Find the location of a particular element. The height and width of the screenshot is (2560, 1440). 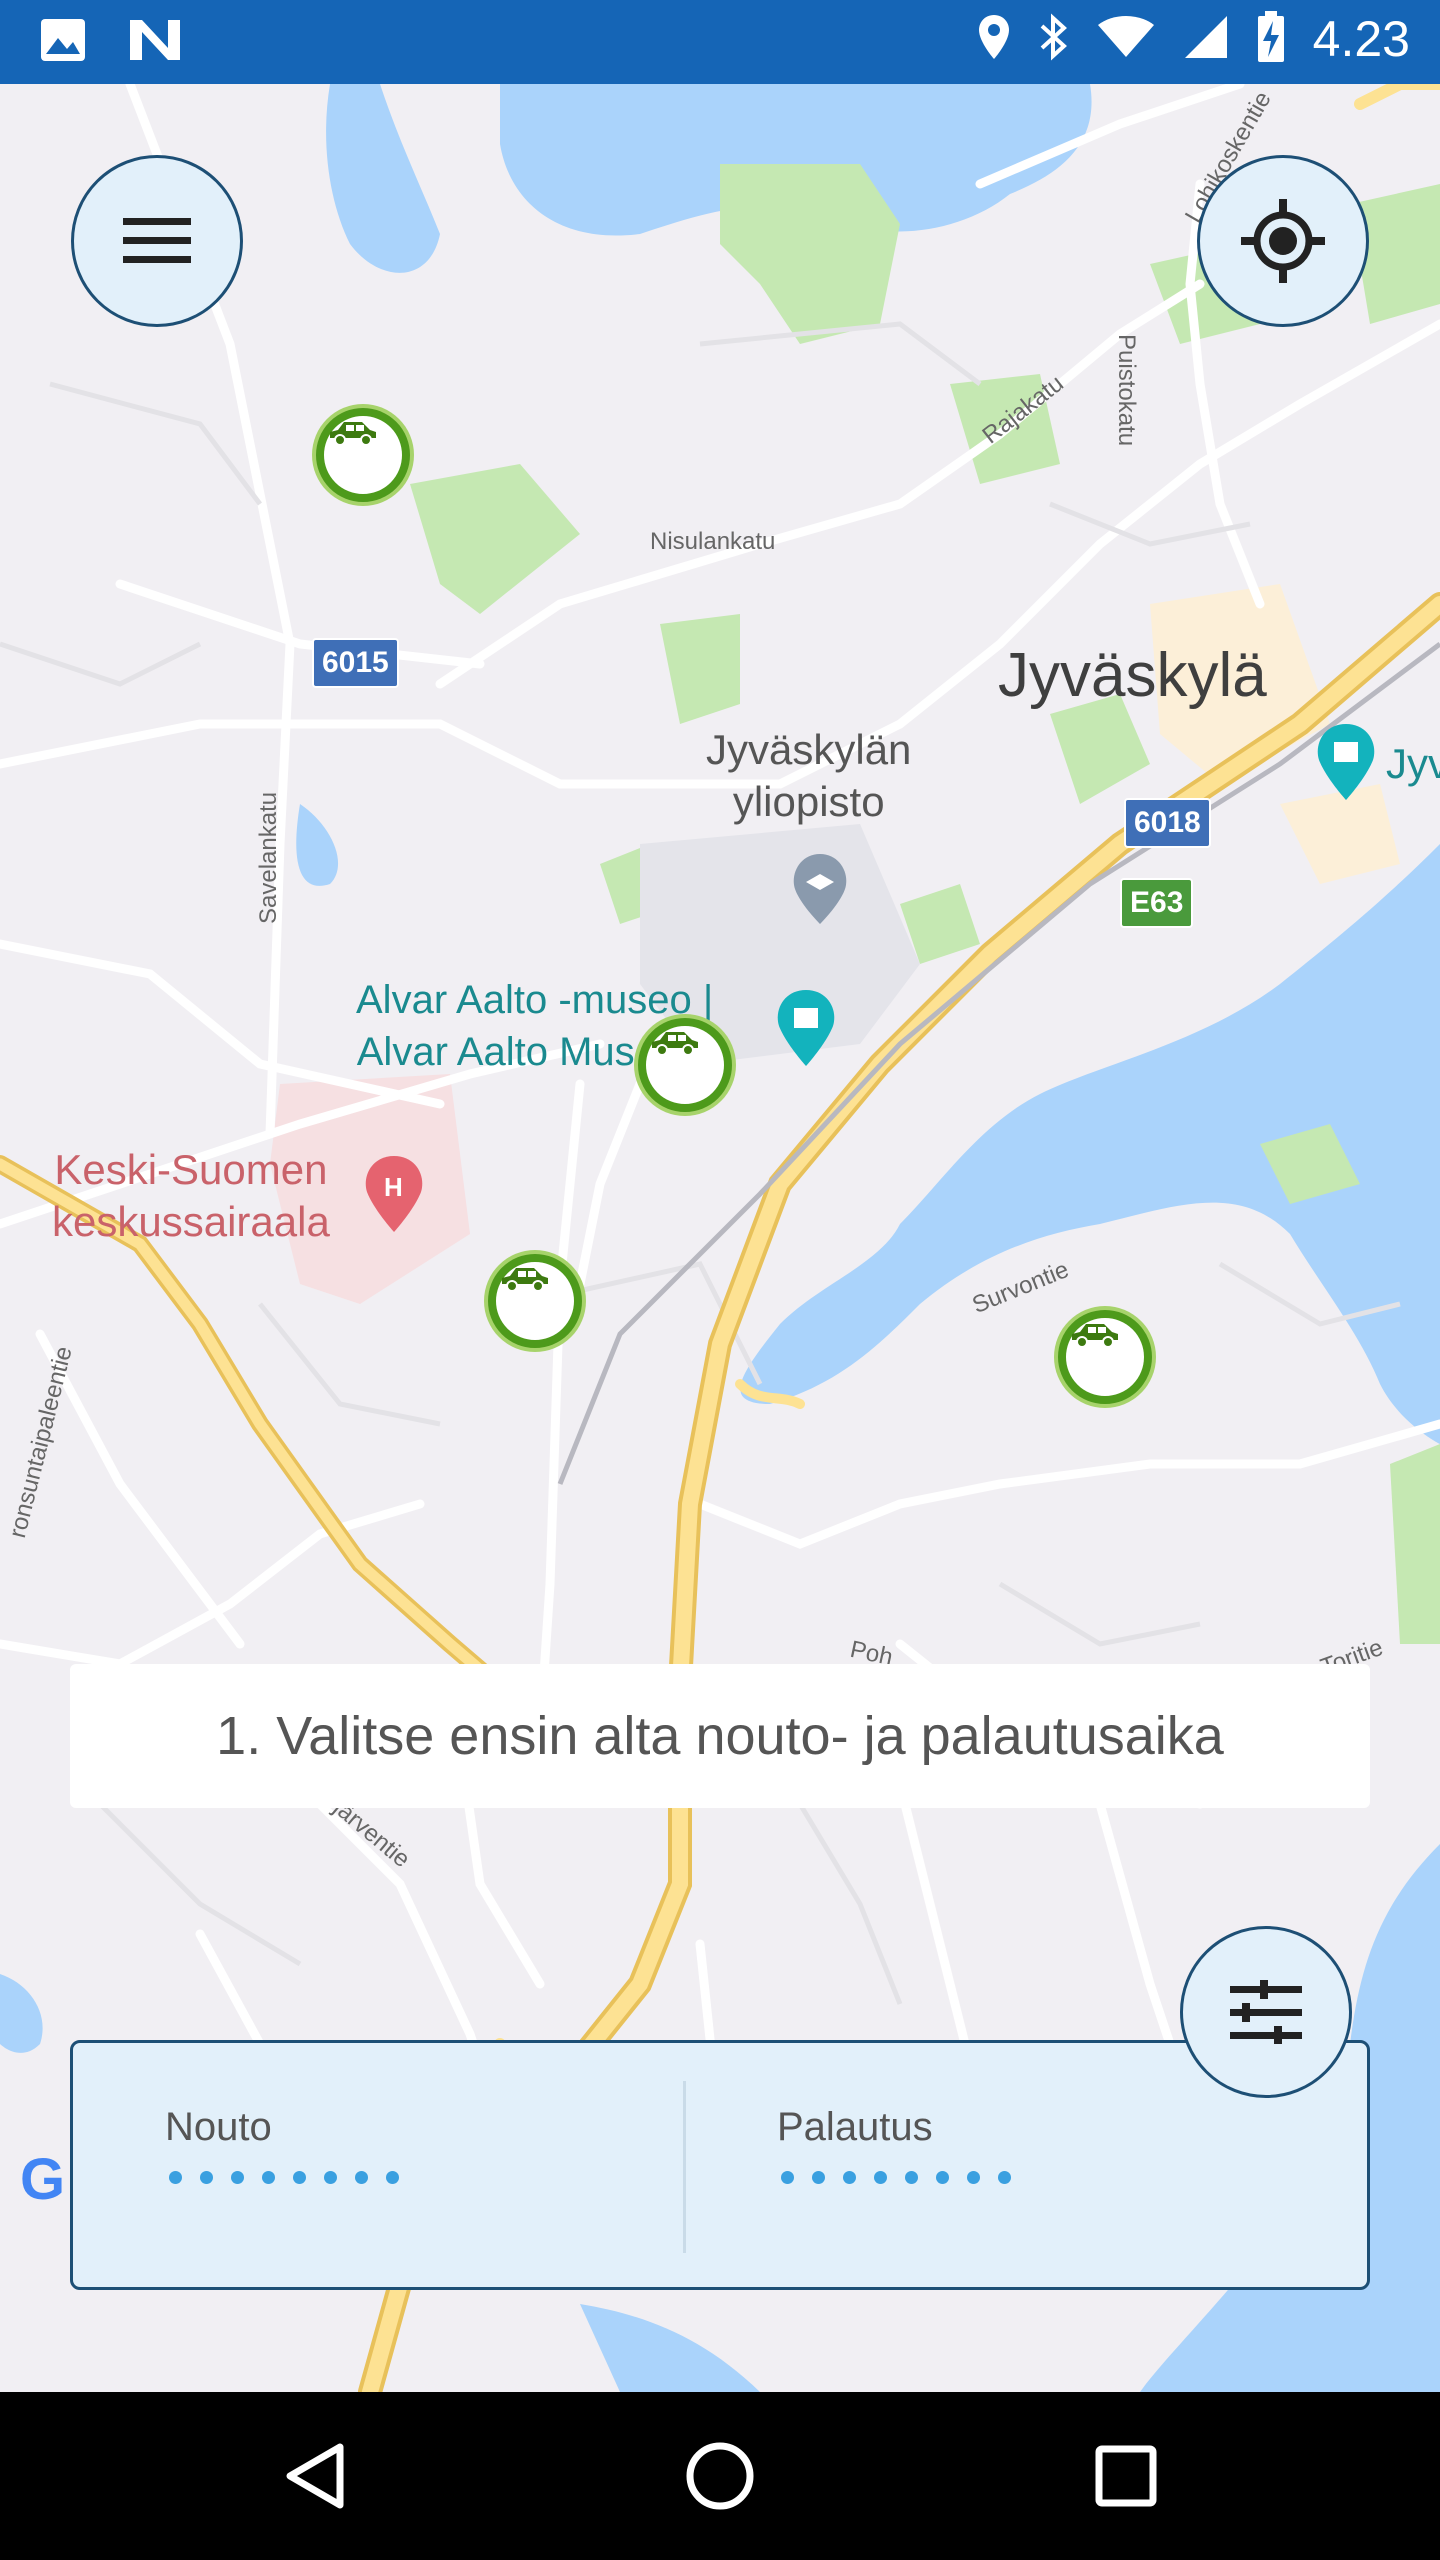

crosshair-icon is located at coordinates (1283, 241).